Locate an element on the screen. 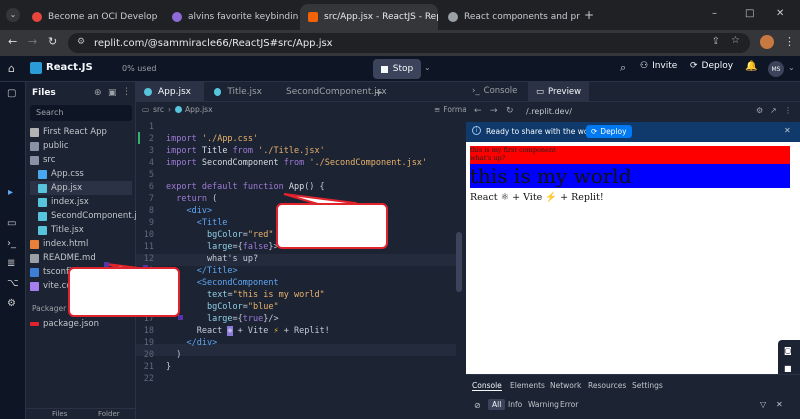  annotation-callout-top is located at coordinates (332, 226).